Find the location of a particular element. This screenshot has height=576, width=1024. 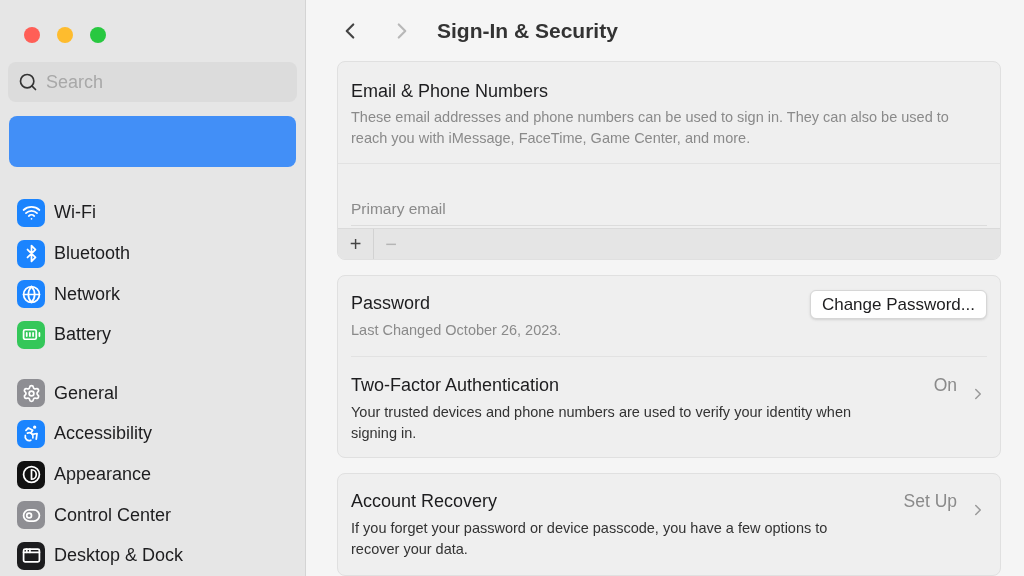

email-field: Primary email is located at coordinates (669, 211).